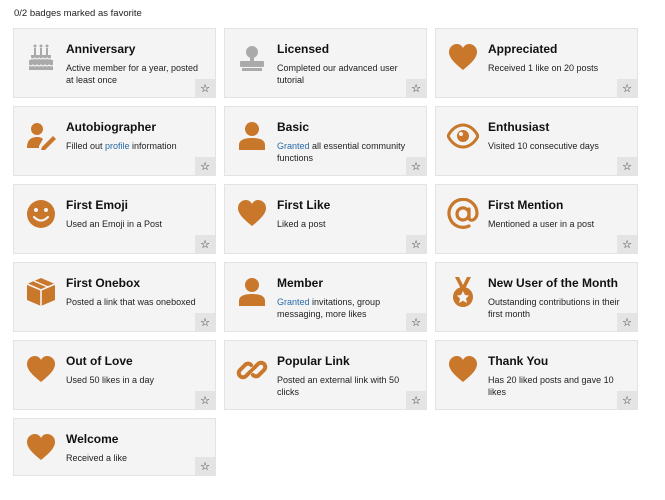  I want to click on badge-card: Welcome Received a like ☆, so click(114, 447).